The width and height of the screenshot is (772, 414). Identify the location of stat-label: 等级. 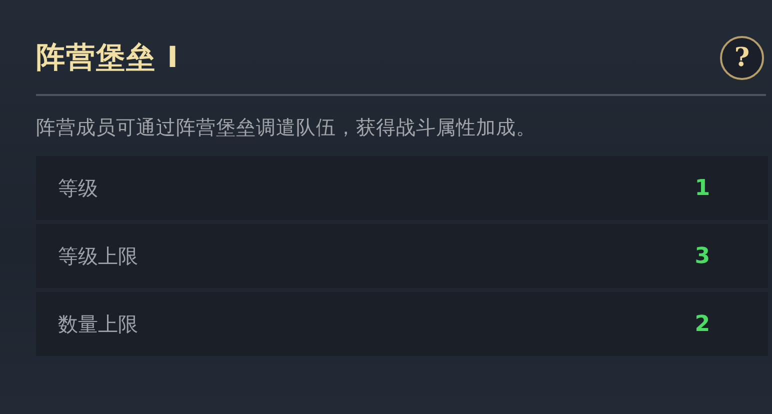
(78, 188).